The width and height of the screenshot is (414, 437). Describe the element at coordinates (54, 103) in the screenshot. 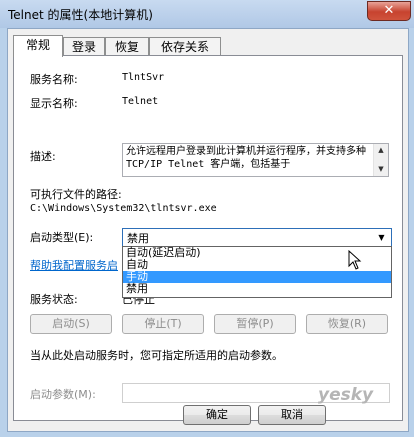

I see `display-name-label: 显示名称:` at that location.